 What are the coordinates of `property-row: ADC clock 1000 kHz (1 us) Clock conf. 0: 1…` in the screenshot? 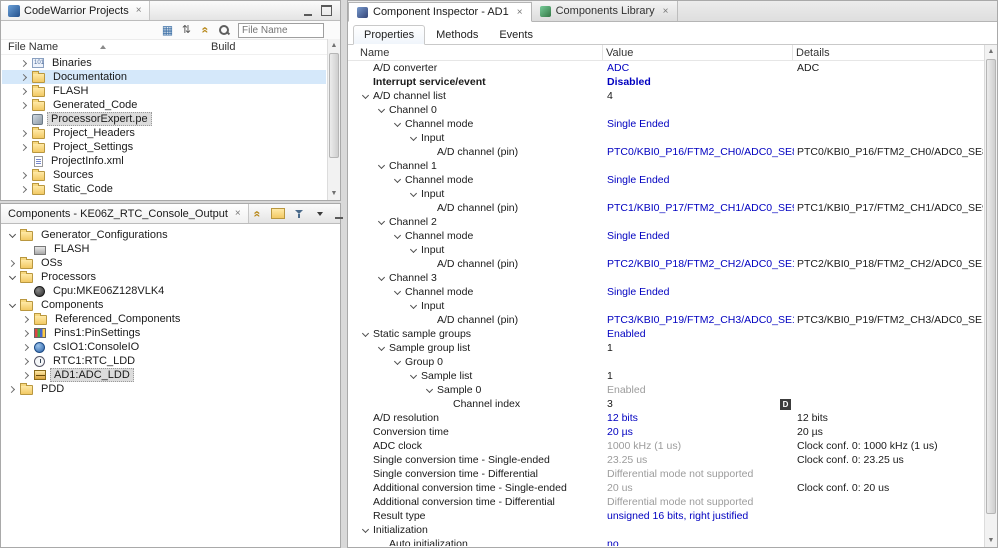 It's located at (666, 446).